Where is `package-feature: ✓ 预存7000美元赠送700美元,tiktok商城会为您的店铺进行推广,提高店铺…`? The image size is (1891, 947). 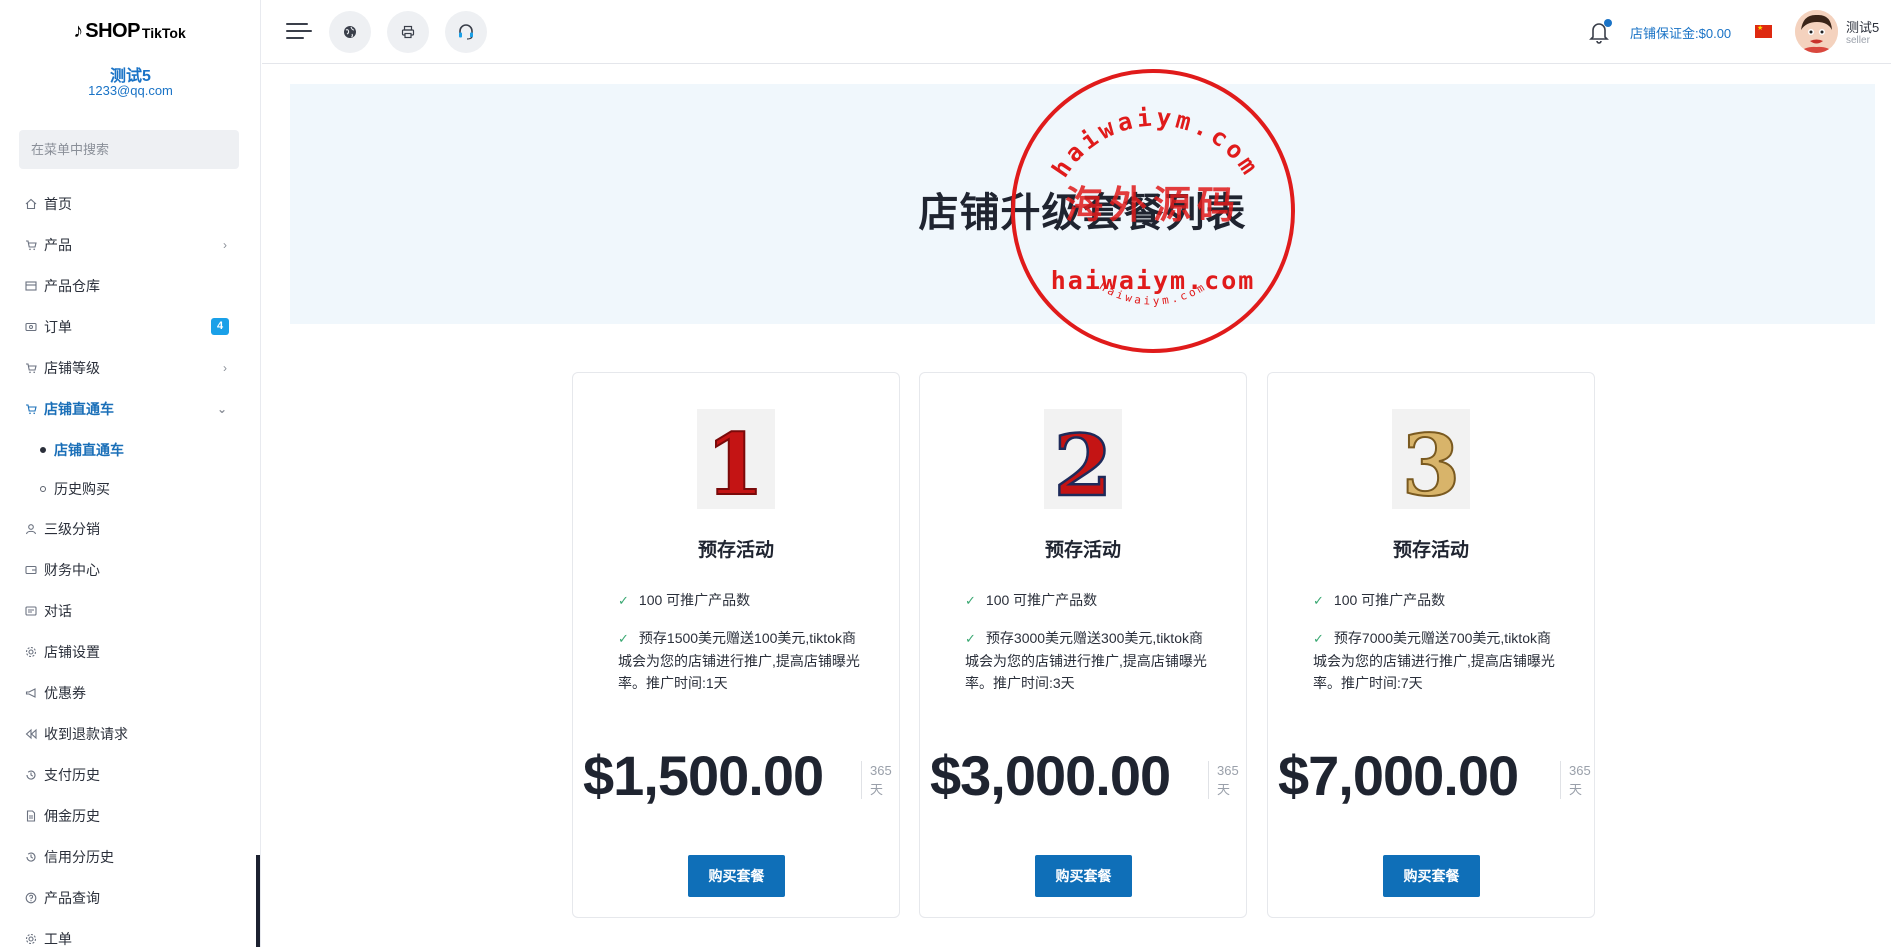 package-feature: ✓ 预存7000美元赠送700美元,tiktok商城会为您的店铺进行推广,提高店铺… is located at coordinates (1434, 660).